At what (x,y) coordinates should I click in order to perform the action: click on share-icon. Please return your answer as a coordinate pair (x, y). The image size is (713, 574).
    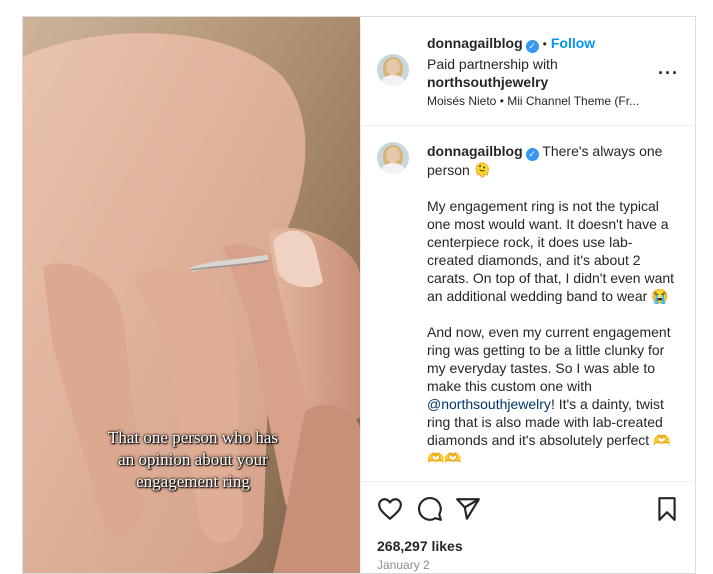
    Looking at the image, I should click on (468, 509).